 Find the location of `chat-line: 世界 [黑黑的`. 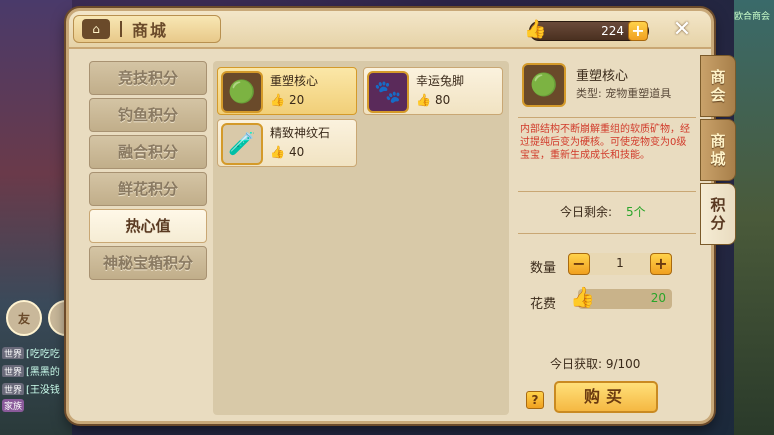

chat-line: 世界 [黑黑的 is located at coordinates (31, 371).